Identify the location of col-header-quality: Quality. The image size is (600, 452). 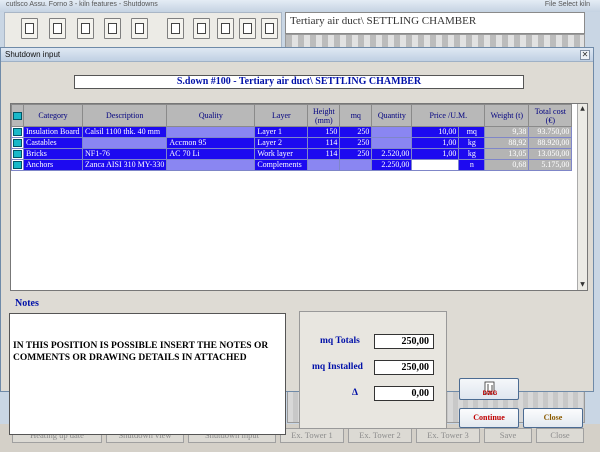
(211, 115).